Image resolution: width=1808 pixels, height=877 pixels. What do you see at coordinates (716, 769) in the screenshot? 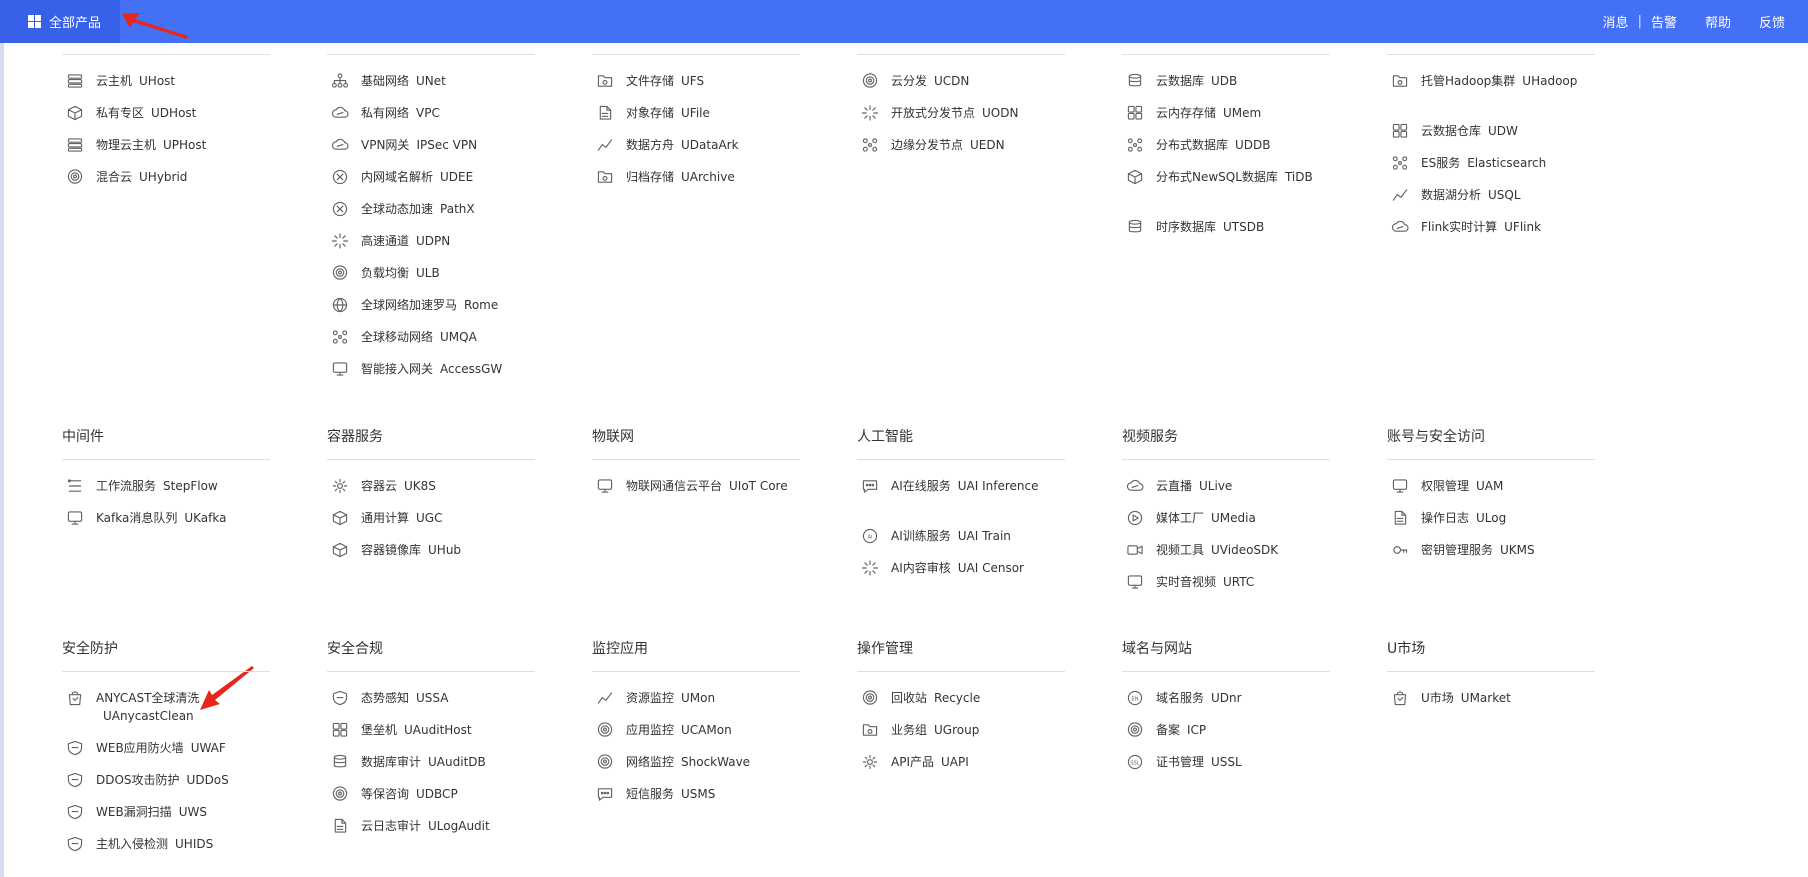
I see `product-item-shockwave: 网络监控 ShockWave` at bounding box center [716, 769].